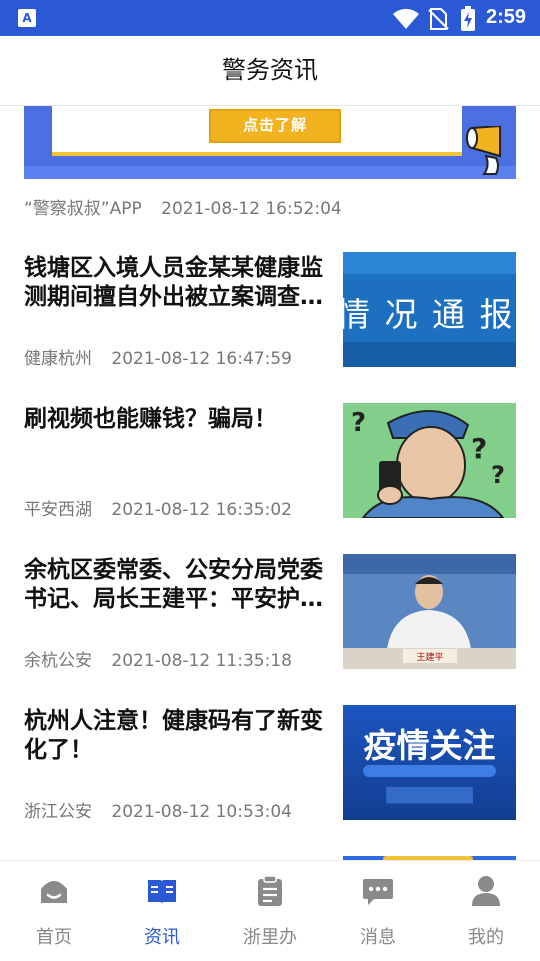 This screenshot has height=961, width=540. Describe the element at coordinates (54, 892) in the screenshot. I see `home-icon` at that location.